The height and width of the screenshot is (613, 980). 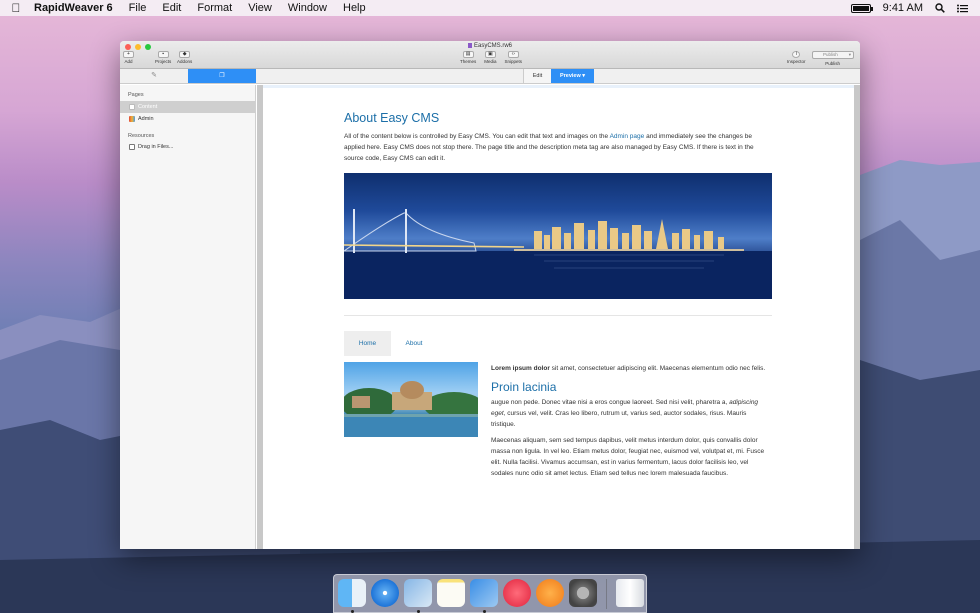 I want to click on menu-clock: 9:41 AM, so click(x=903, y=8).